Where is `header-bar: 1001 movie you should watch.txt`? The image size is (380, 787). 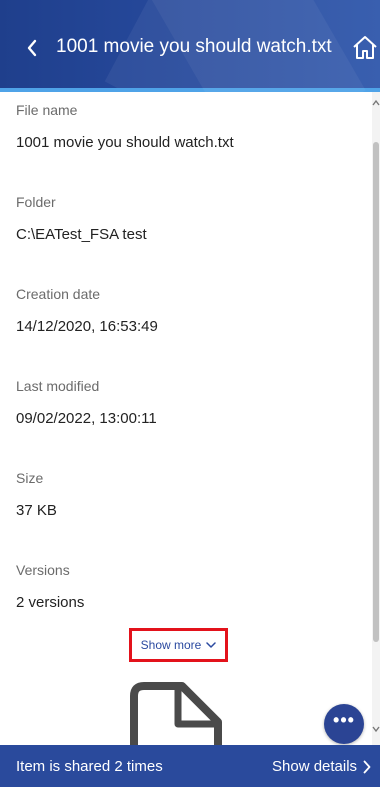 header-bar: 1001 movie you should watch.txt is located at coordinates (190, 46).